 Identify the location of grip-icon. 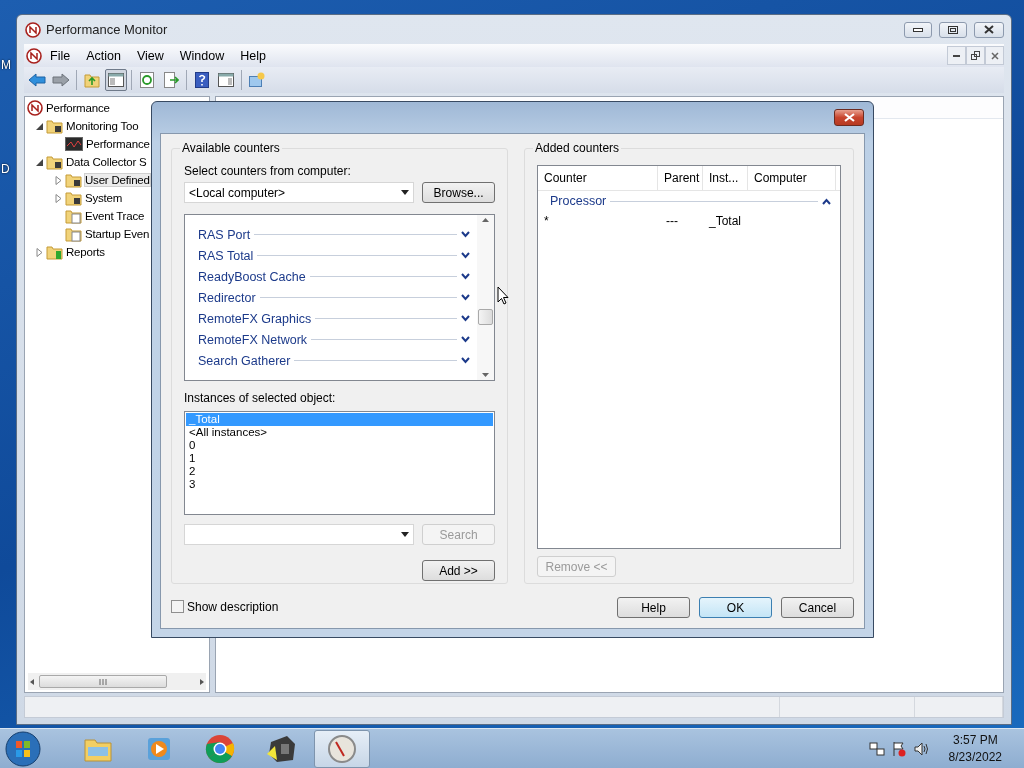
(103, 681).